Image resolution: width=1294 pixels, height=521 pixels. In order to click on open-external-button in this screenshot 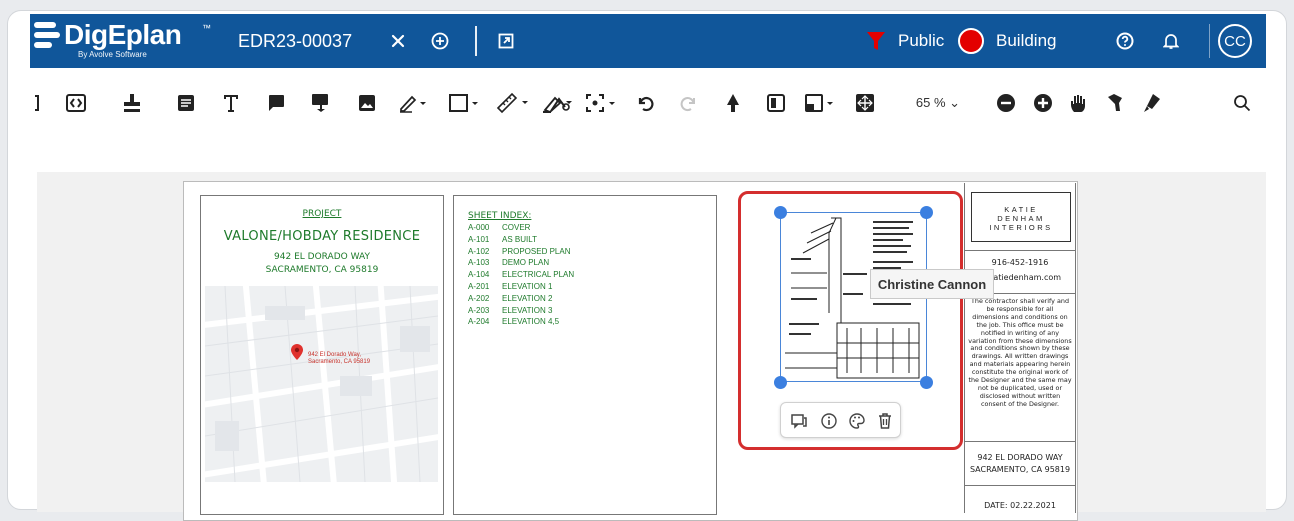, I will do `click(506, 41)`.